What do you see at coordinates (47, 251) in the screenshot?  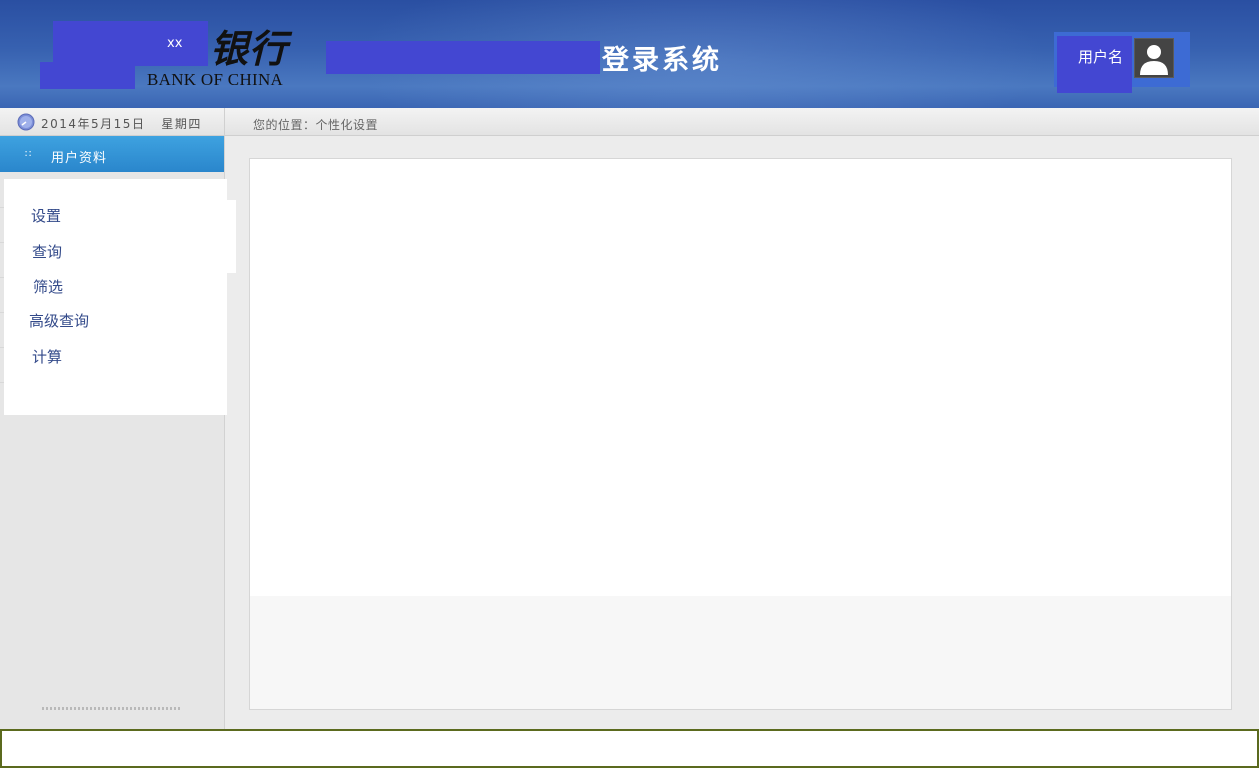 I see `sidebar-item-query: 查询` at bounding box center [47, 251].